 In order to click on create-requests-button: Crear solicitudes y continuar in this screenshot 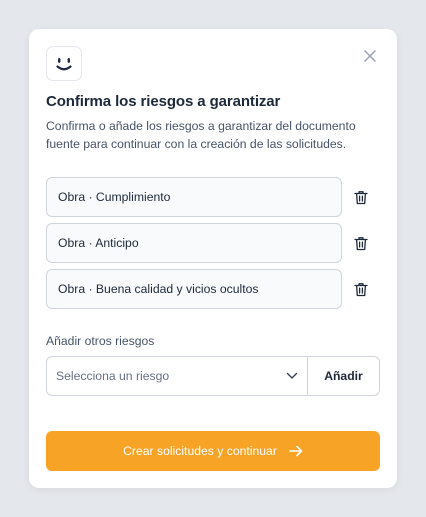, I will do `click(213, 451)`.